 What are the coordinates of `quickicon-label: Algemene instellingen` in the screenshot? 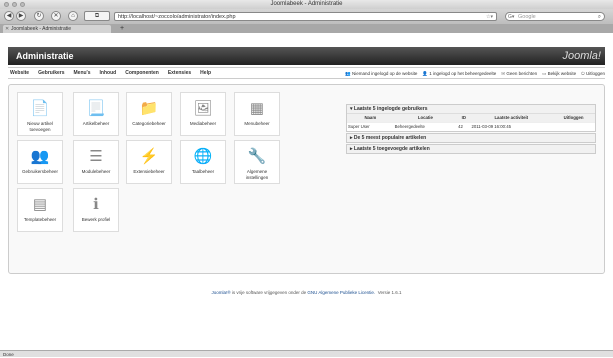 It's located at (257, 174).